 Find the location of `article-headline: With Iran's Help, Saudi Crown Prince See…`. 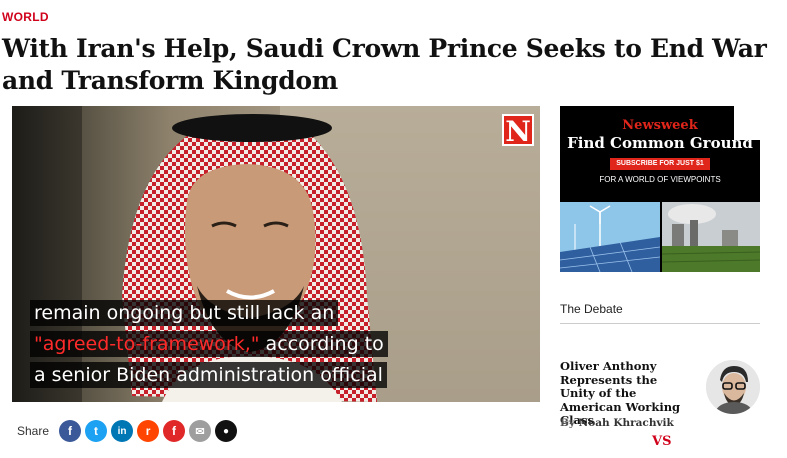

article-headline: With Iran's Help, Saudi Crown Prince See… is located at coordinates (384, 64).